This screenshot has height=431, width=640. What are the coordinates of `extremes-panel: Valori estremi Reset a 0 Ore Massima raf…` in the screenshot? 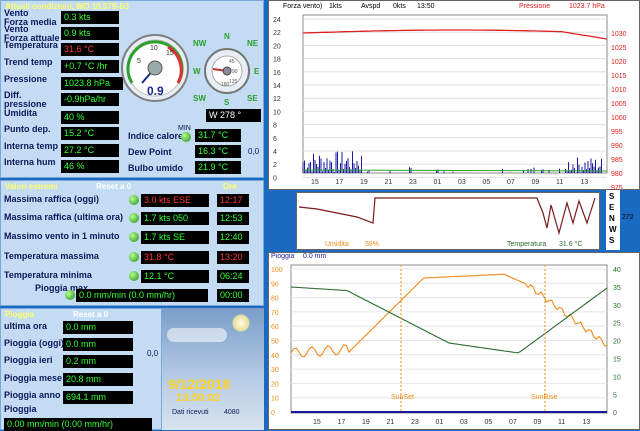 It's located at (132, 243).